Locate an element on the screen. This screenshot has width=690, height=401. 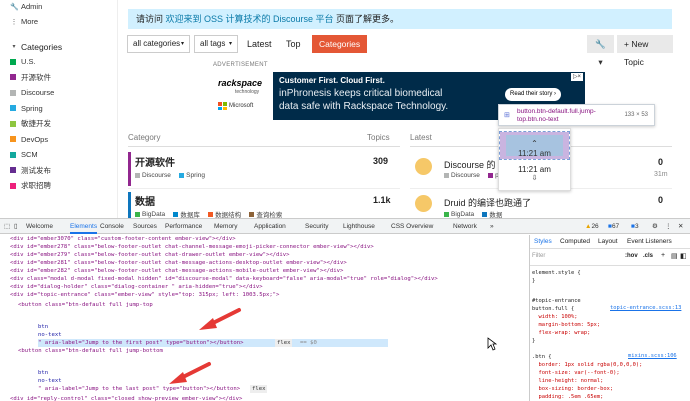
category-row: 开源软件 Discourse Spring 309 is located at coordinates (264, 171).